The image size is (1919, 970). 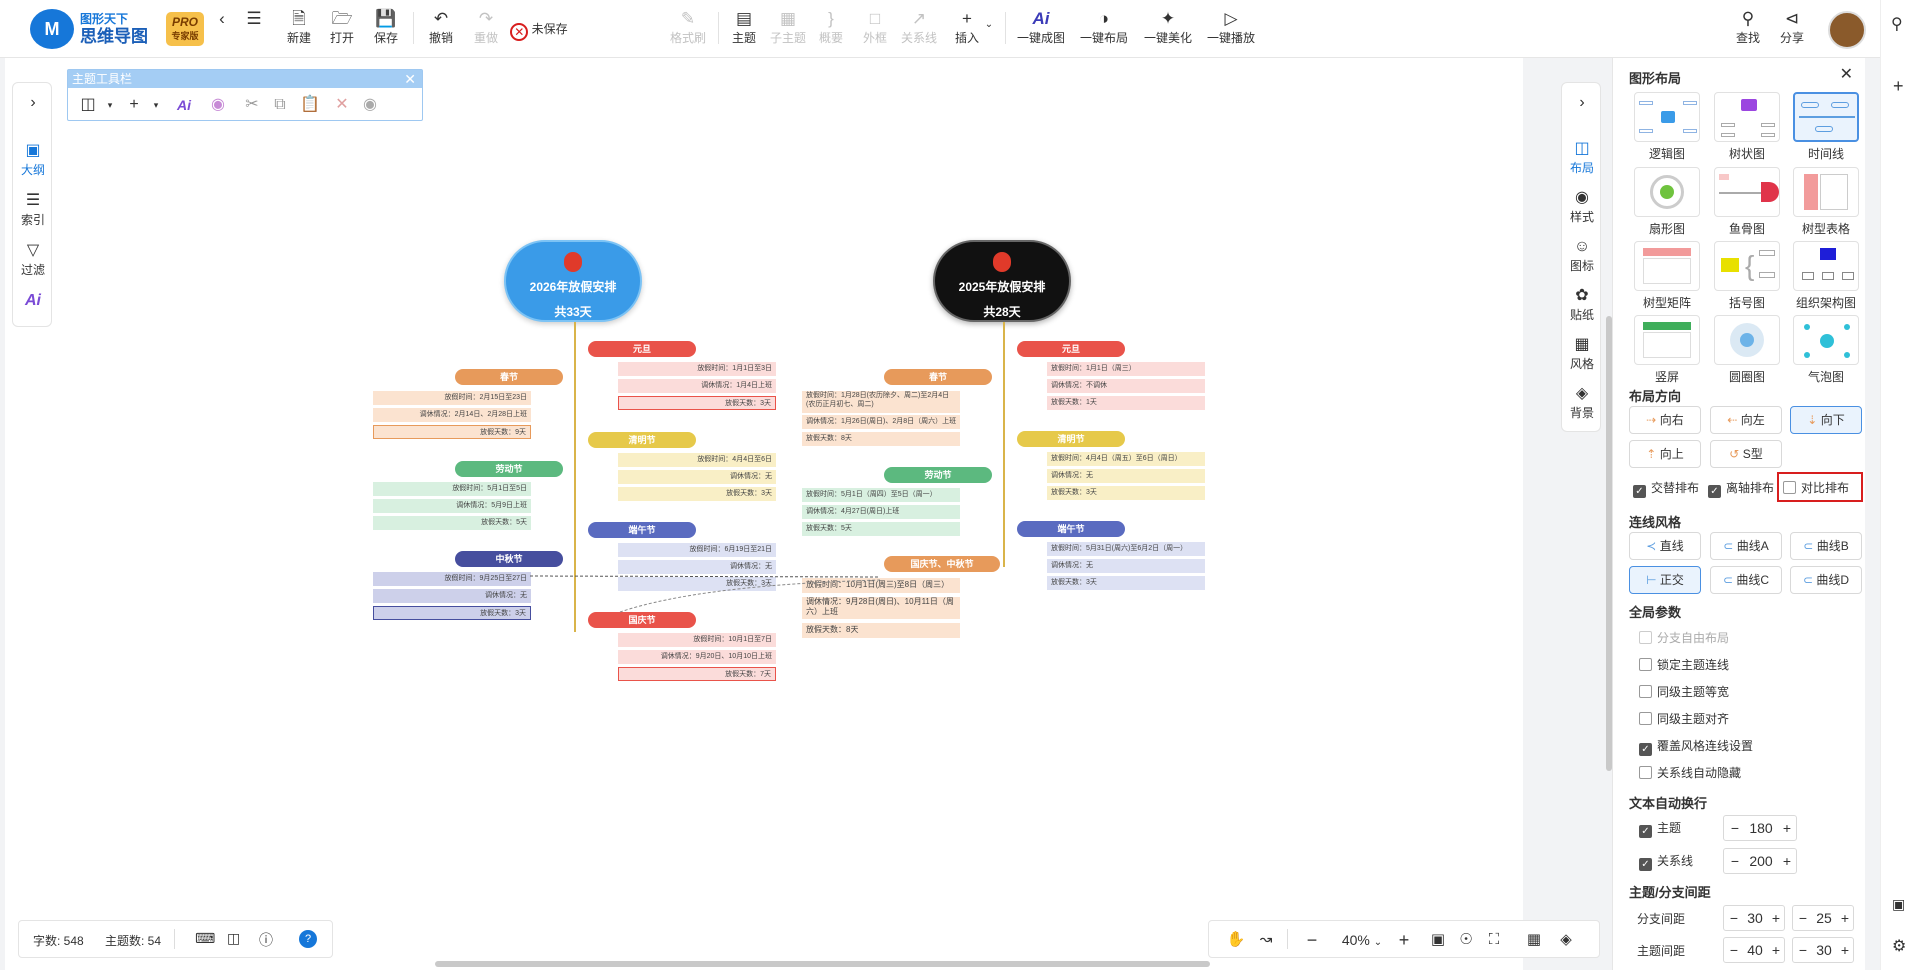 What do you see at coordinates (1746, 546) in the screenshot?
I see `line-style-curve-a: ⊂ 曲线A` at bounding box center [1746, 546].